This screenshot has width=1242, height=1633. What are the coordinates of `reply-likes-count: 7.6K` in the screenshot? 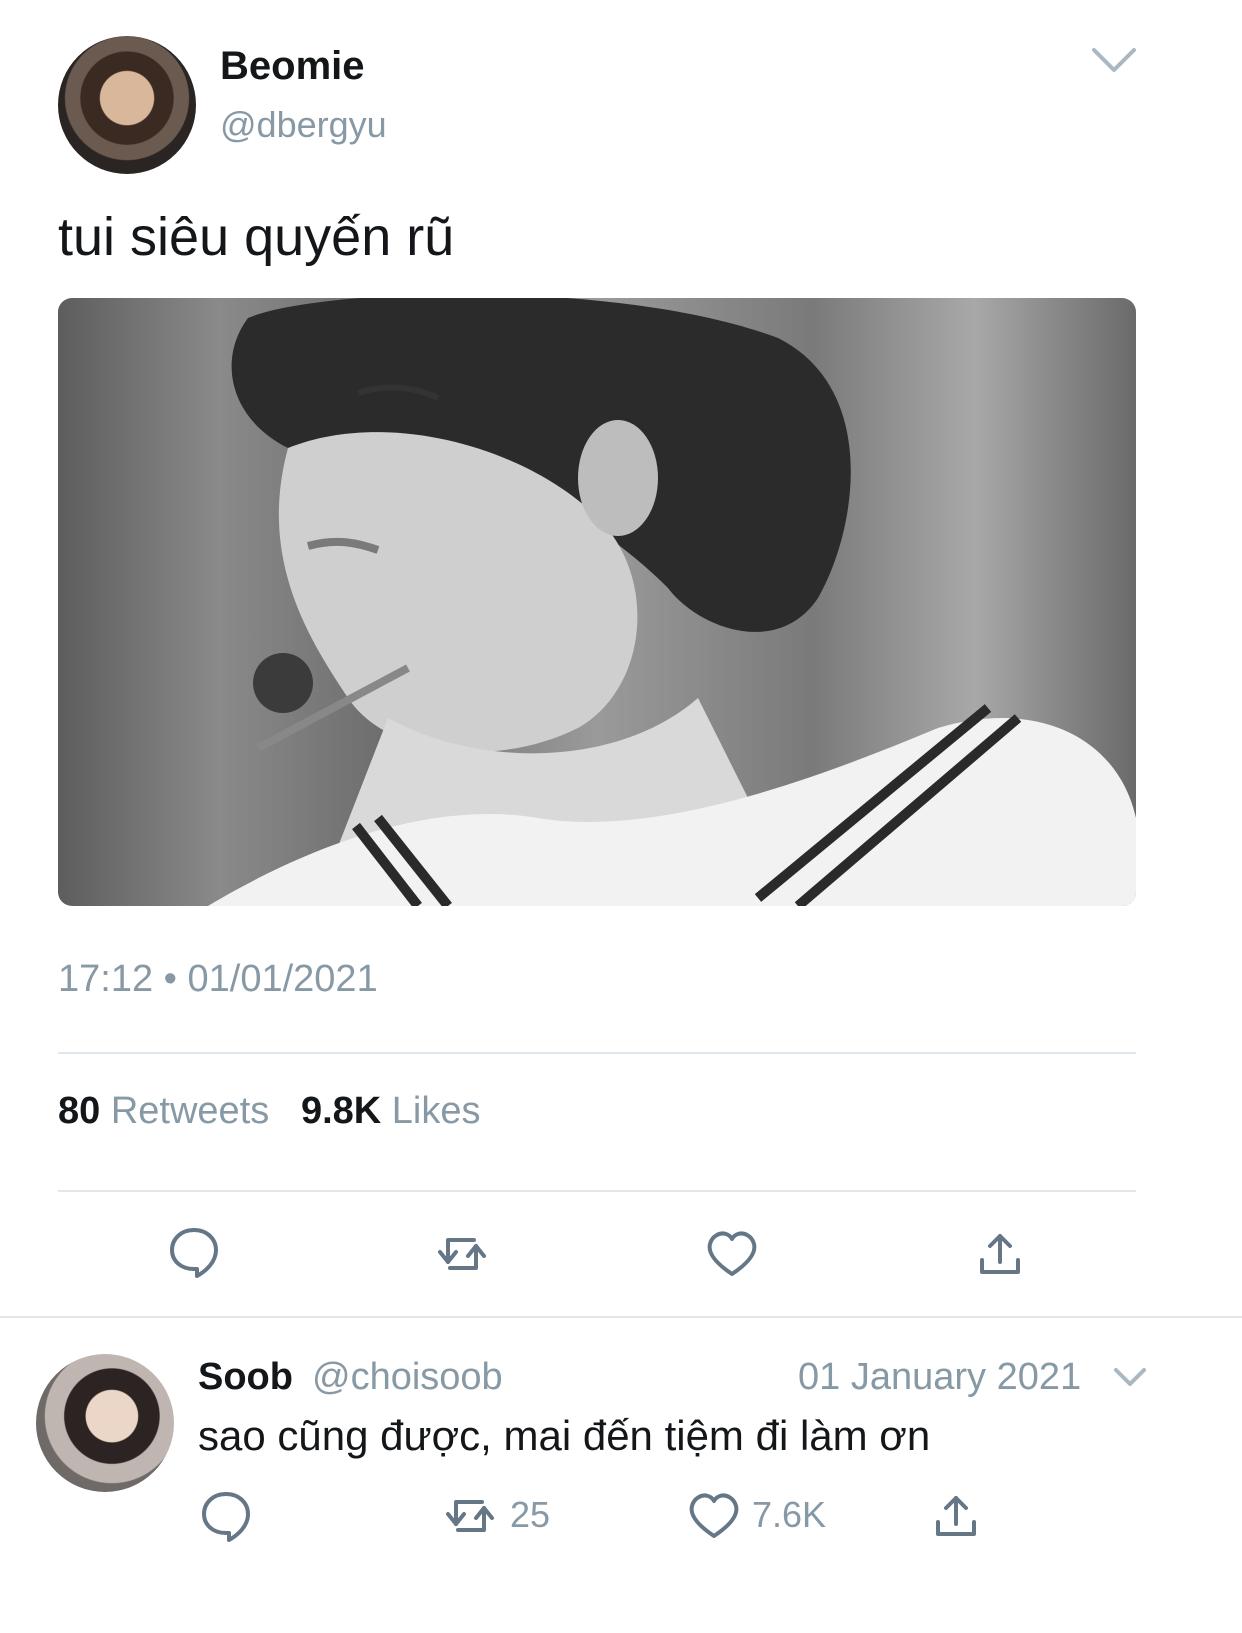 It's located at (789, 1514).